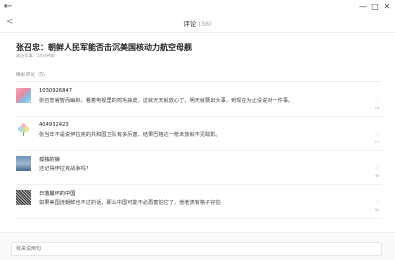 This screenshot has width=395, height=260. What do you see at coordinates (49, 159) in the screenshot?
I see `comment-username: 孤独的狼` at bounding box center [49, 159].